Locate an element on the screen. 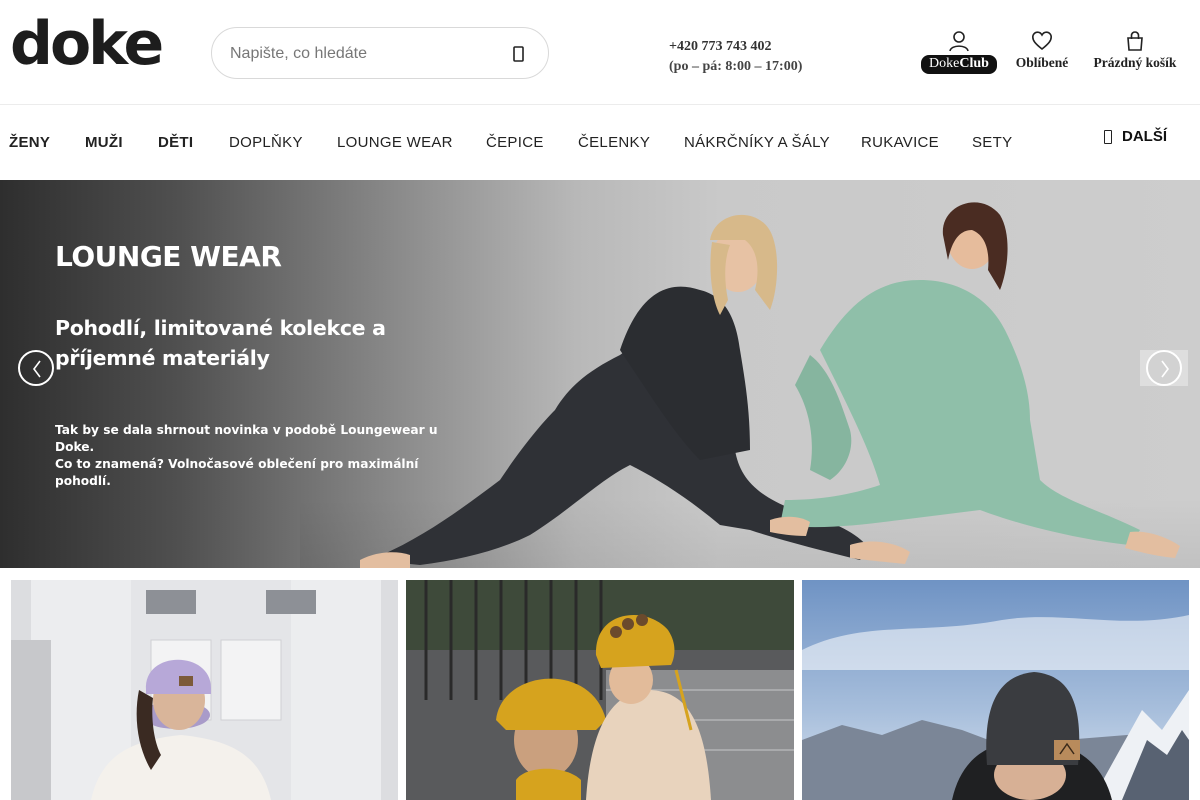 The height and width of the screenshot is (800, 1200). tile-3-image is located at coordinates (995, 690).